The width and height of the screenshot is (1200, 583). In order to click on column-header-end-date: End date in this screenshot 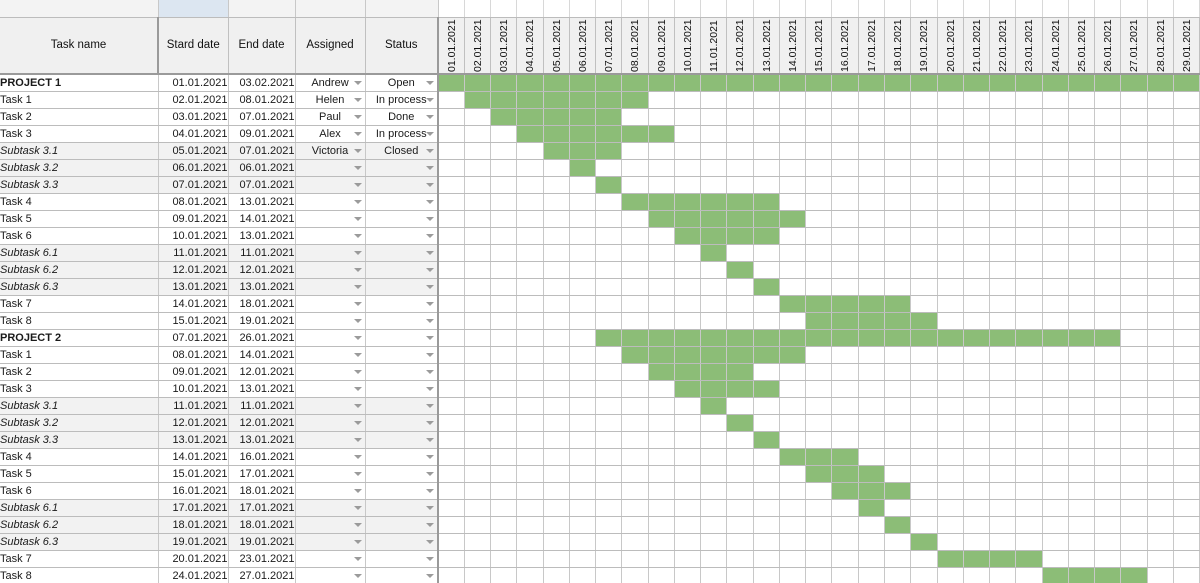, I will do `click(262, 46)`.